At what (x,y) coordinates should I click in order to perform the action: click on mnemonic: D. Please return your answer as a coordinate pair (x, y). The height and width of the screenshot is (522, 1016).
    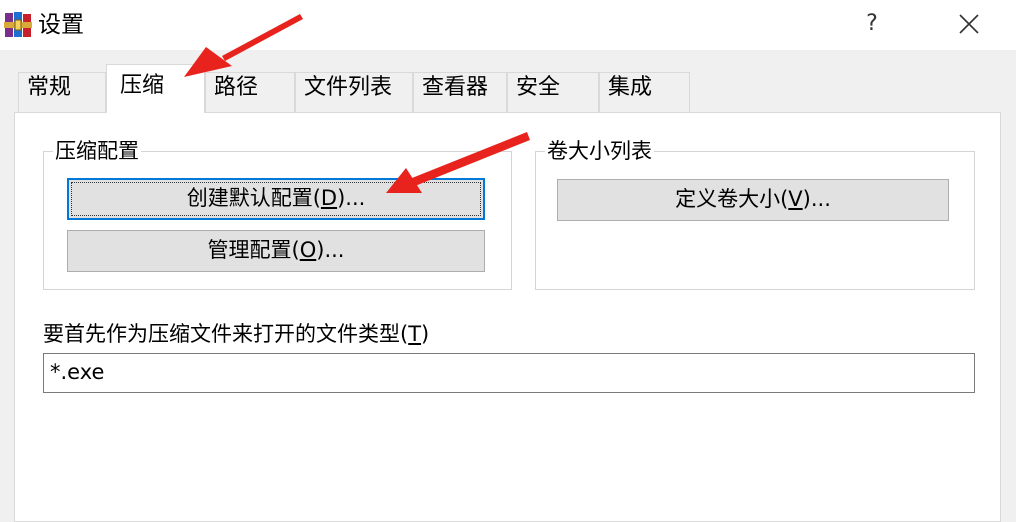
    Looking at the image, I should click on (329, 198).